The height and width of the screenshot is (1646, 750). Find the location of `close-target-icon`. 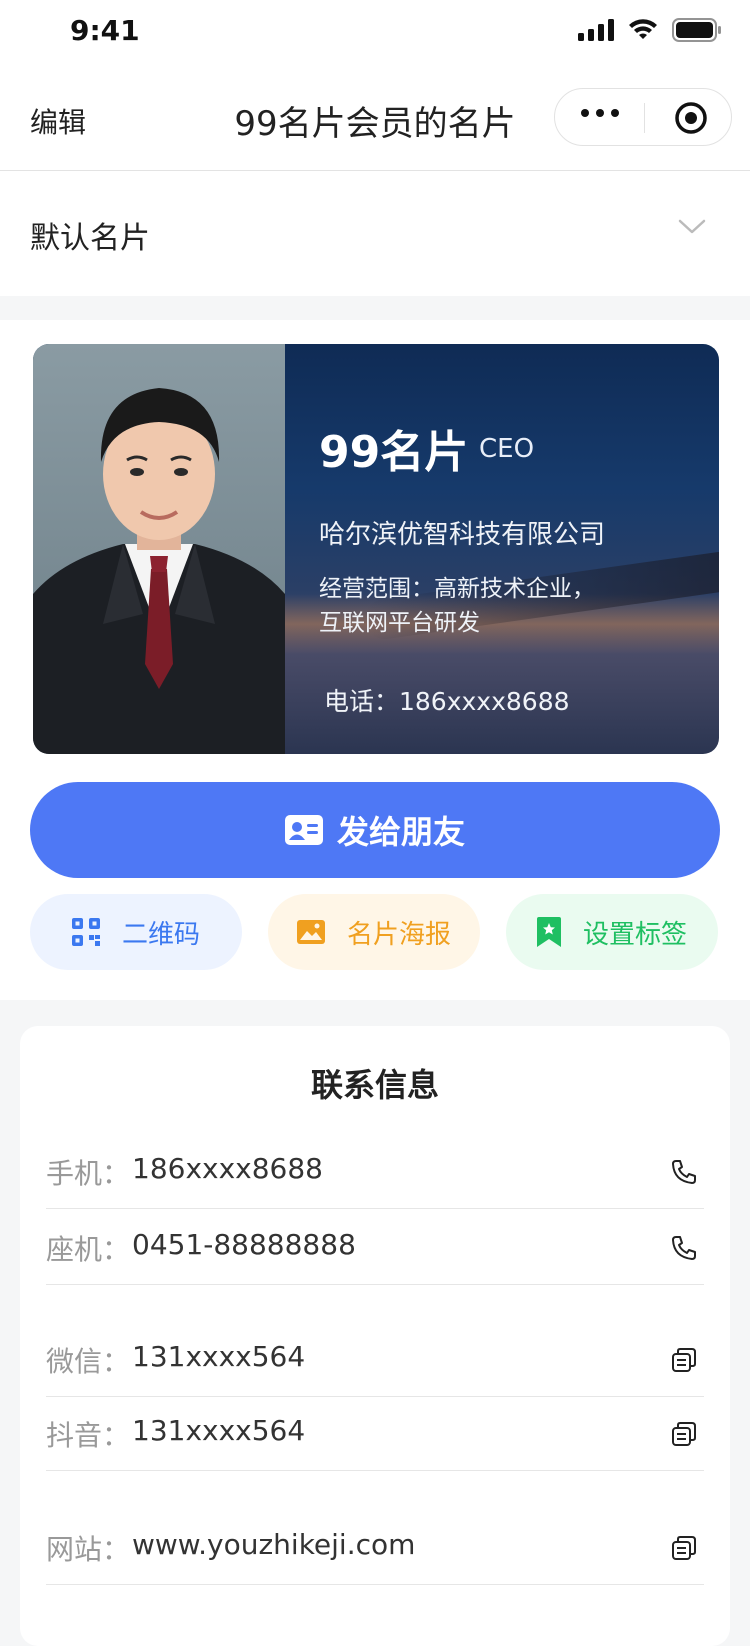

close-target-icon is located at coordinates (691, 118).